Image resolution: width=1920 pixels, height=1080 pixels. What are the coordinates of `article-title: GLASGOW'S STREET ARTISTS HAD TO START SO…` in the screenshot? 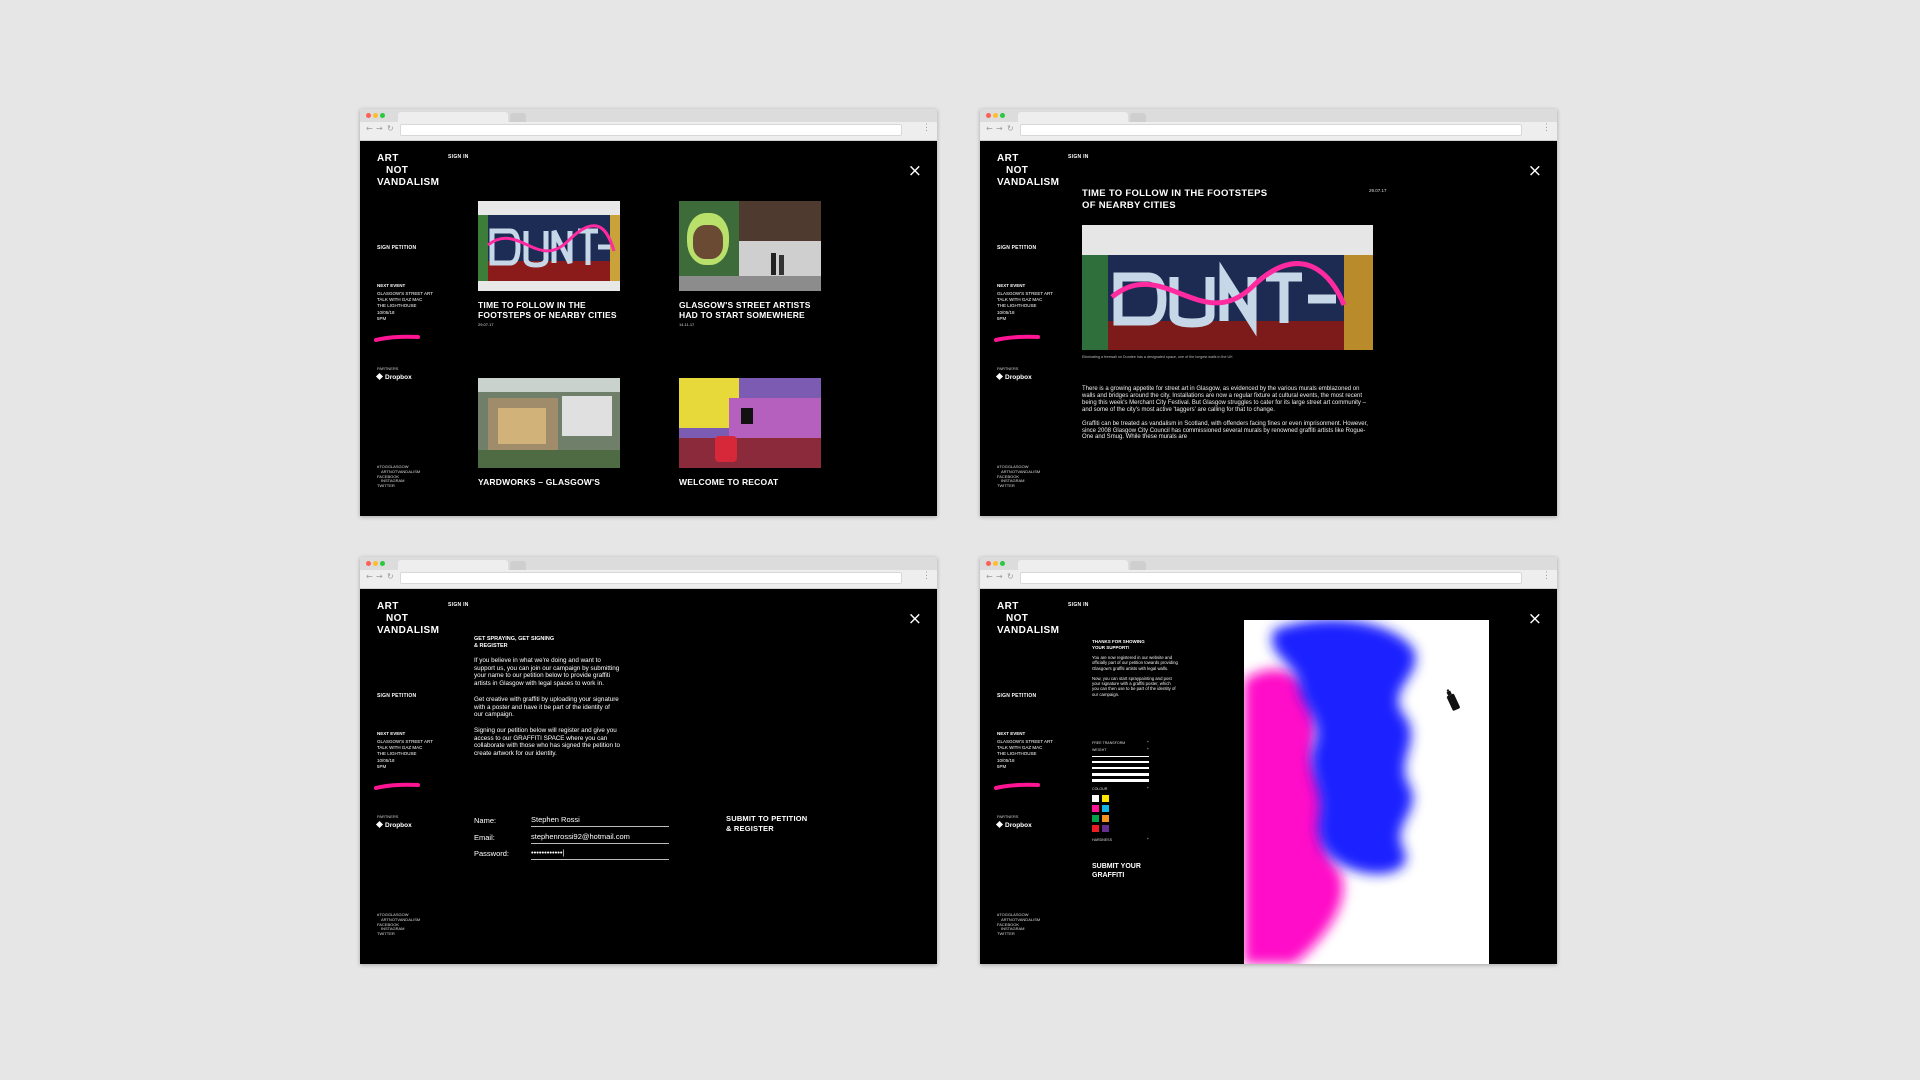 It's located at (750, 310).